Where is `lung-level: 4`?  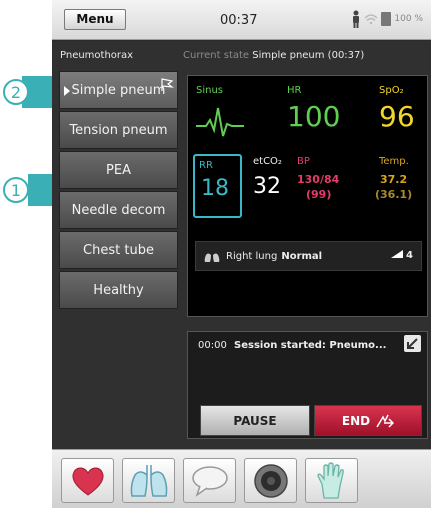 lung-level: 4 is located at coordinates (401, 255).